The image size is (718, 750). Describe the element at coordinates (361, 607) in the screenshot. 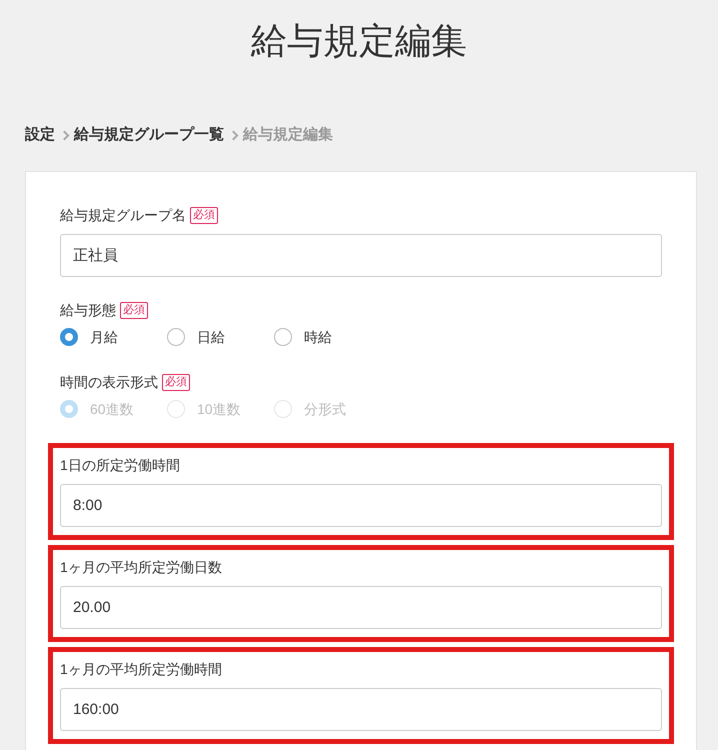

I see `text-field: 20.00` at that location.